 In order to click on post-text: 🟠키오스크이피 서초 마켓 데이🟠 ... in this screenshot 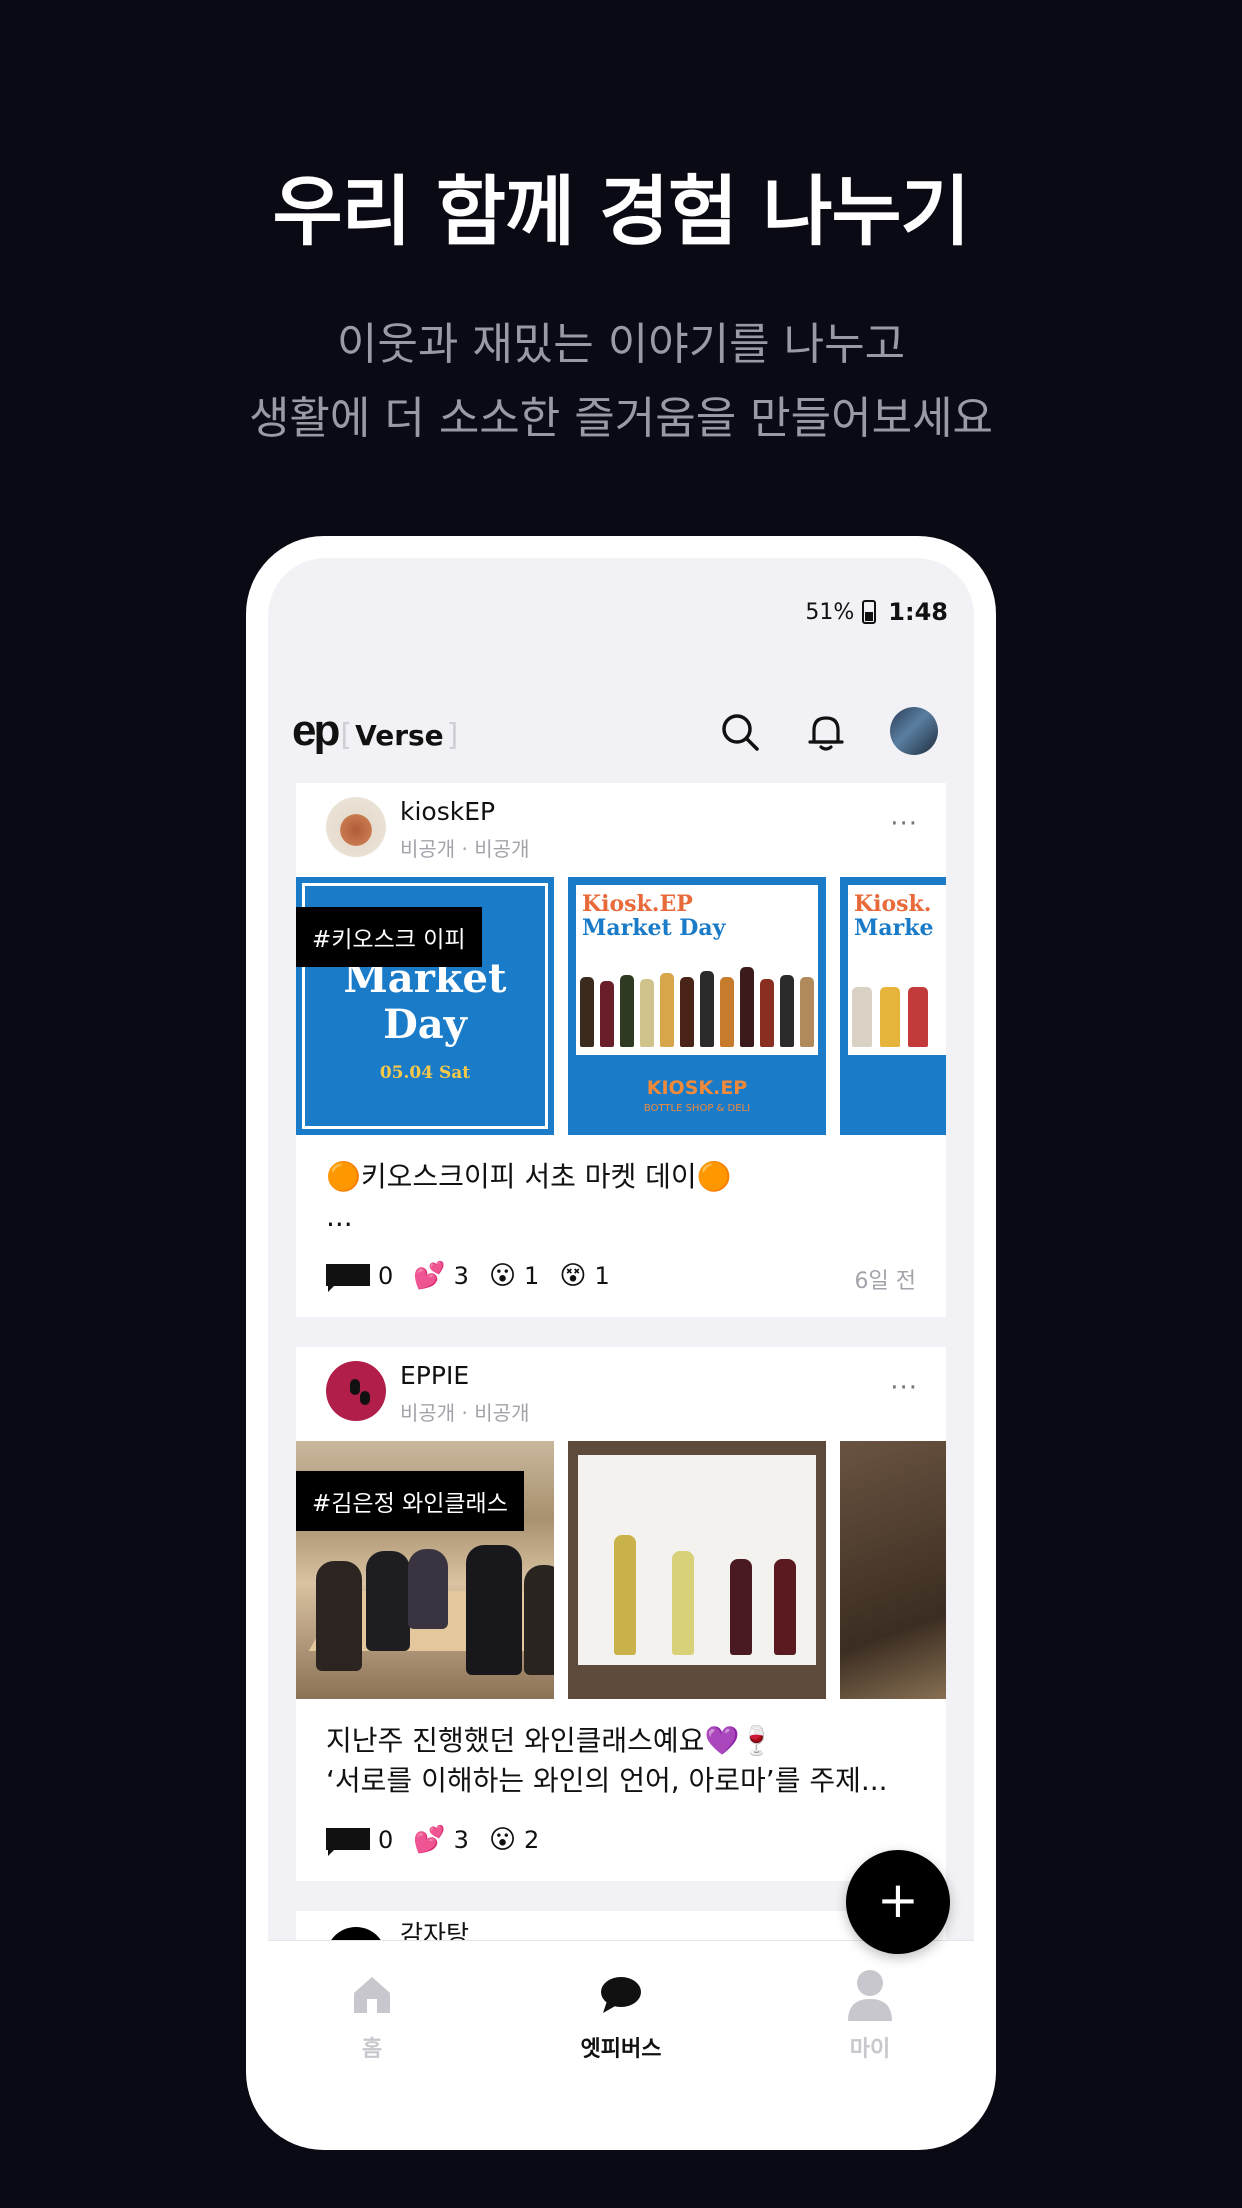, I will do `click(621, 1187)`.